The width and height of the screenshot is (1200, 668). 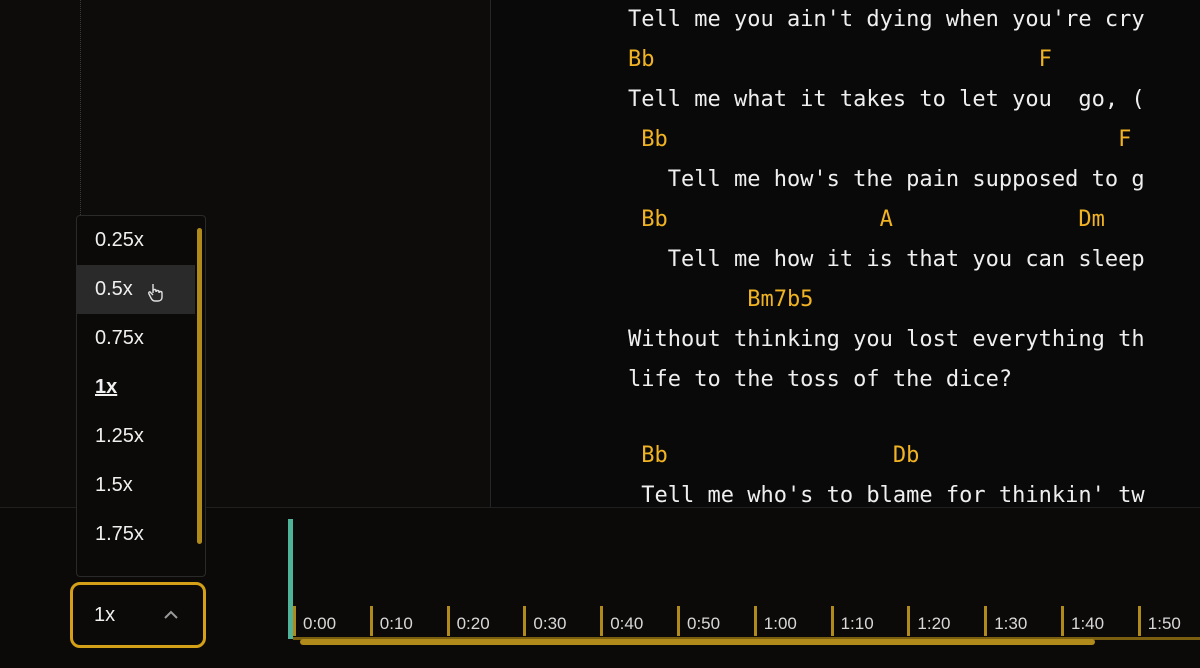 I want to click on speed-option: 1.25x, so click(x=136, y=436).